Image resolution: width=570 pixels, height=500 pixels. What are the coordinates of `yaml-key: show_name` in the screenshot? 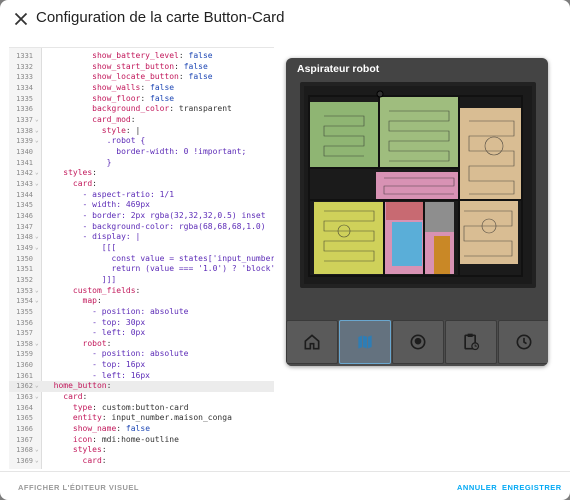 It's located at (94, 429).